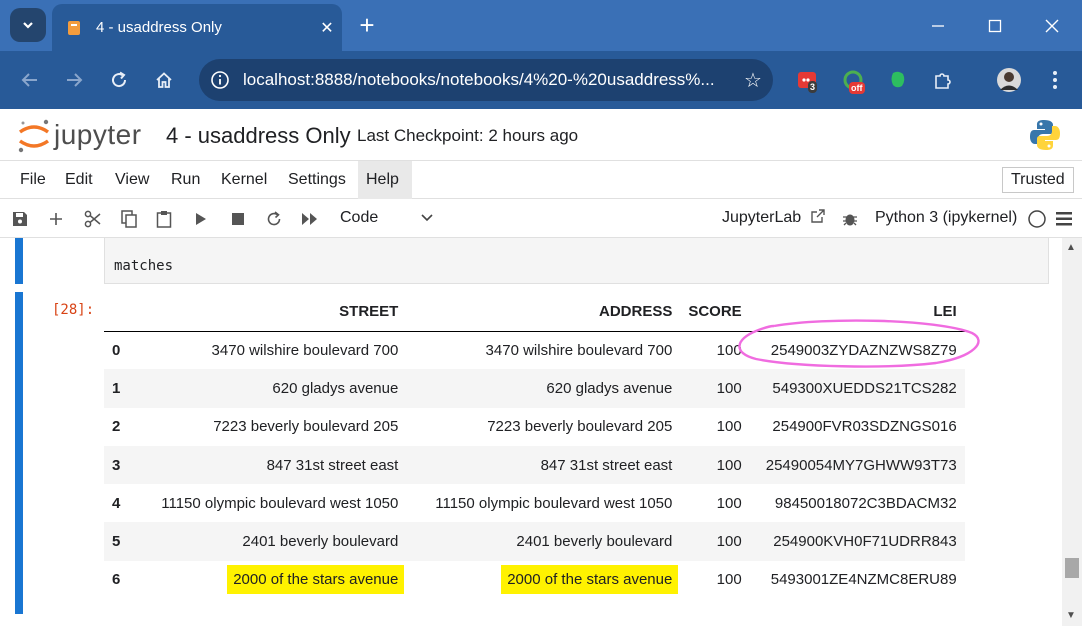  What do you see at coordinates (813, 87) in the screenshot?
I see `extension-badge-count: 3` at bounding box center [813, 87].